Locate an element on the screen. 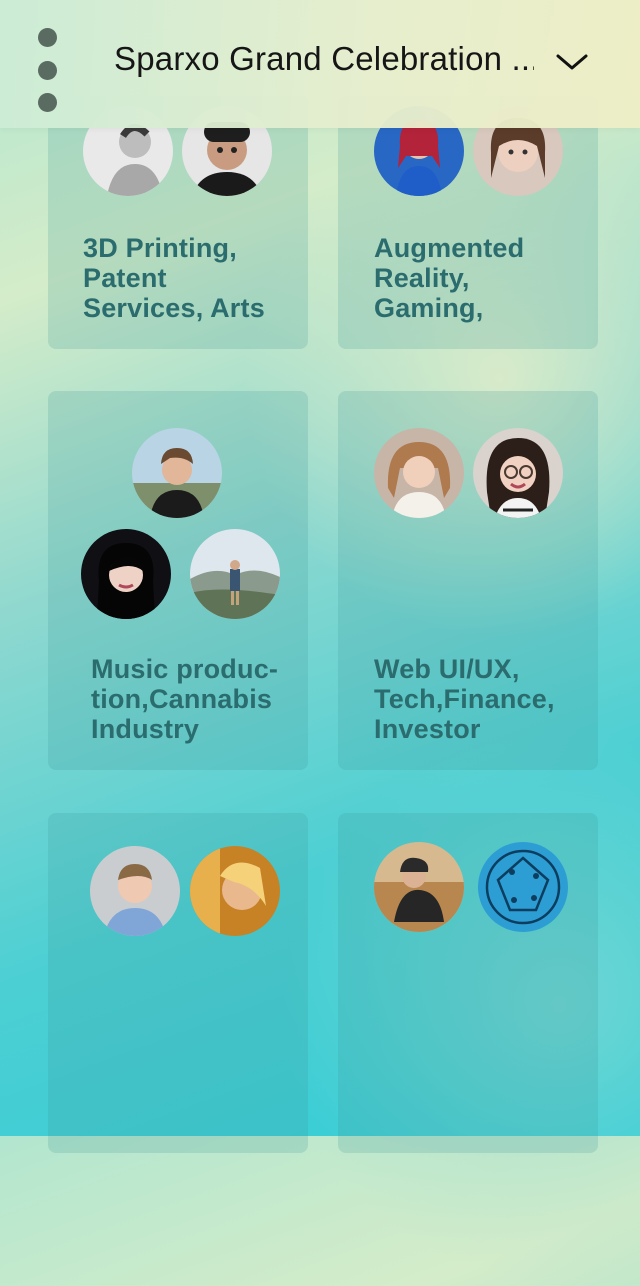 This screenshot has width=640, height=1286. group-card-music-production: Music produc- tion,Cannabis Industry is located at coordinates (178, 580).